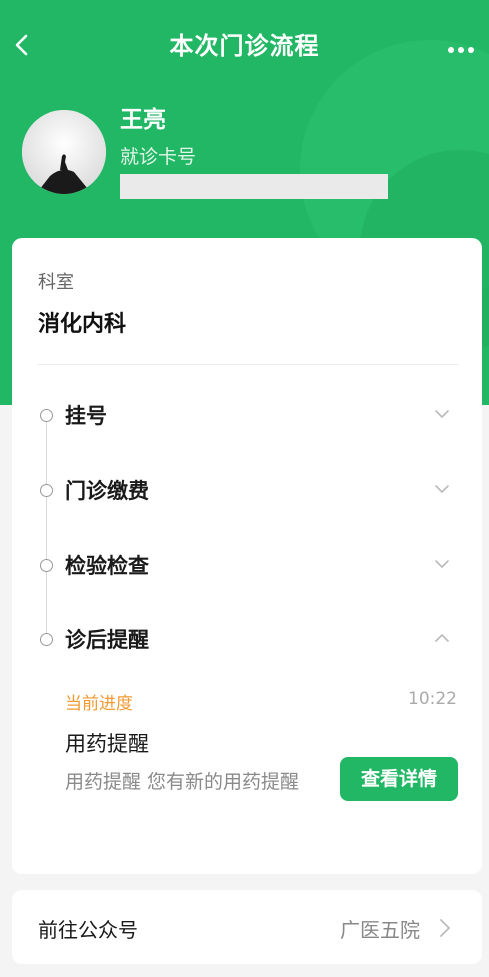 This screenshot has width=489, height=977. What do you see at coordinates (432, 699) in the screenshot?
I see `progress-time: 10:22` at bounding box center [432, 699].